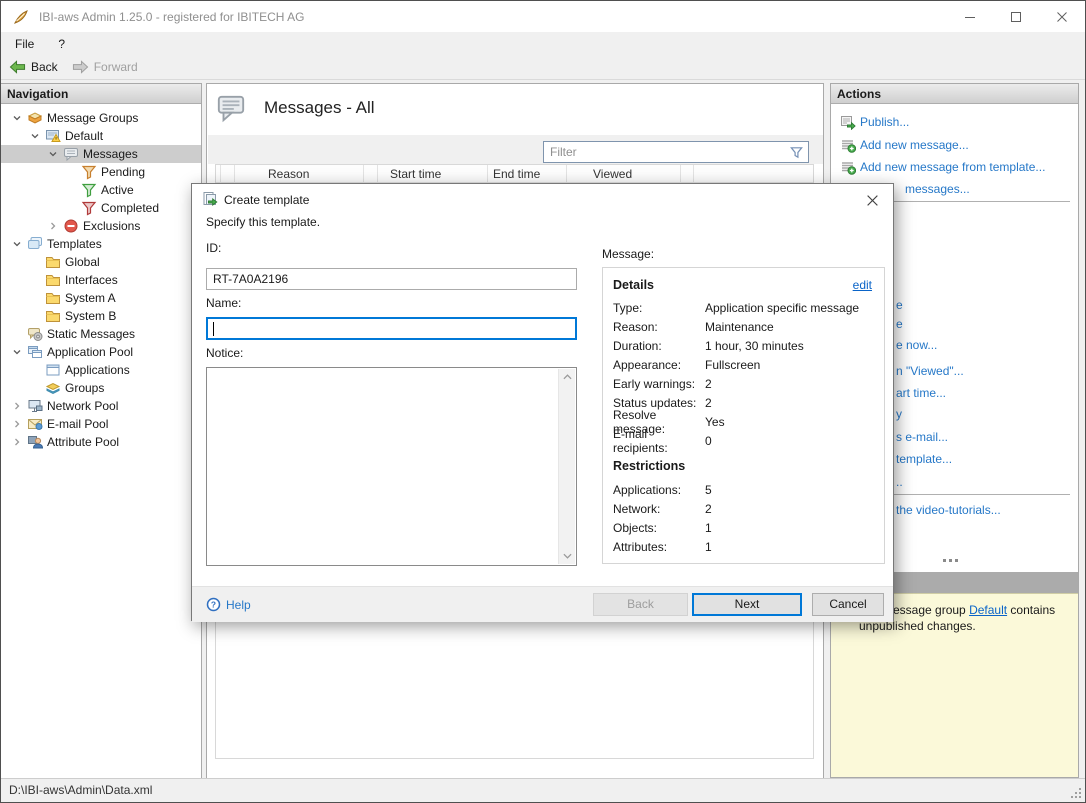 Image resolution: width=1086 pixels, height=803 pixels. Describe the element at coordinates (742, 441) in the screenshot. I see `detail-row: E-mail recipients: 0` at that location.